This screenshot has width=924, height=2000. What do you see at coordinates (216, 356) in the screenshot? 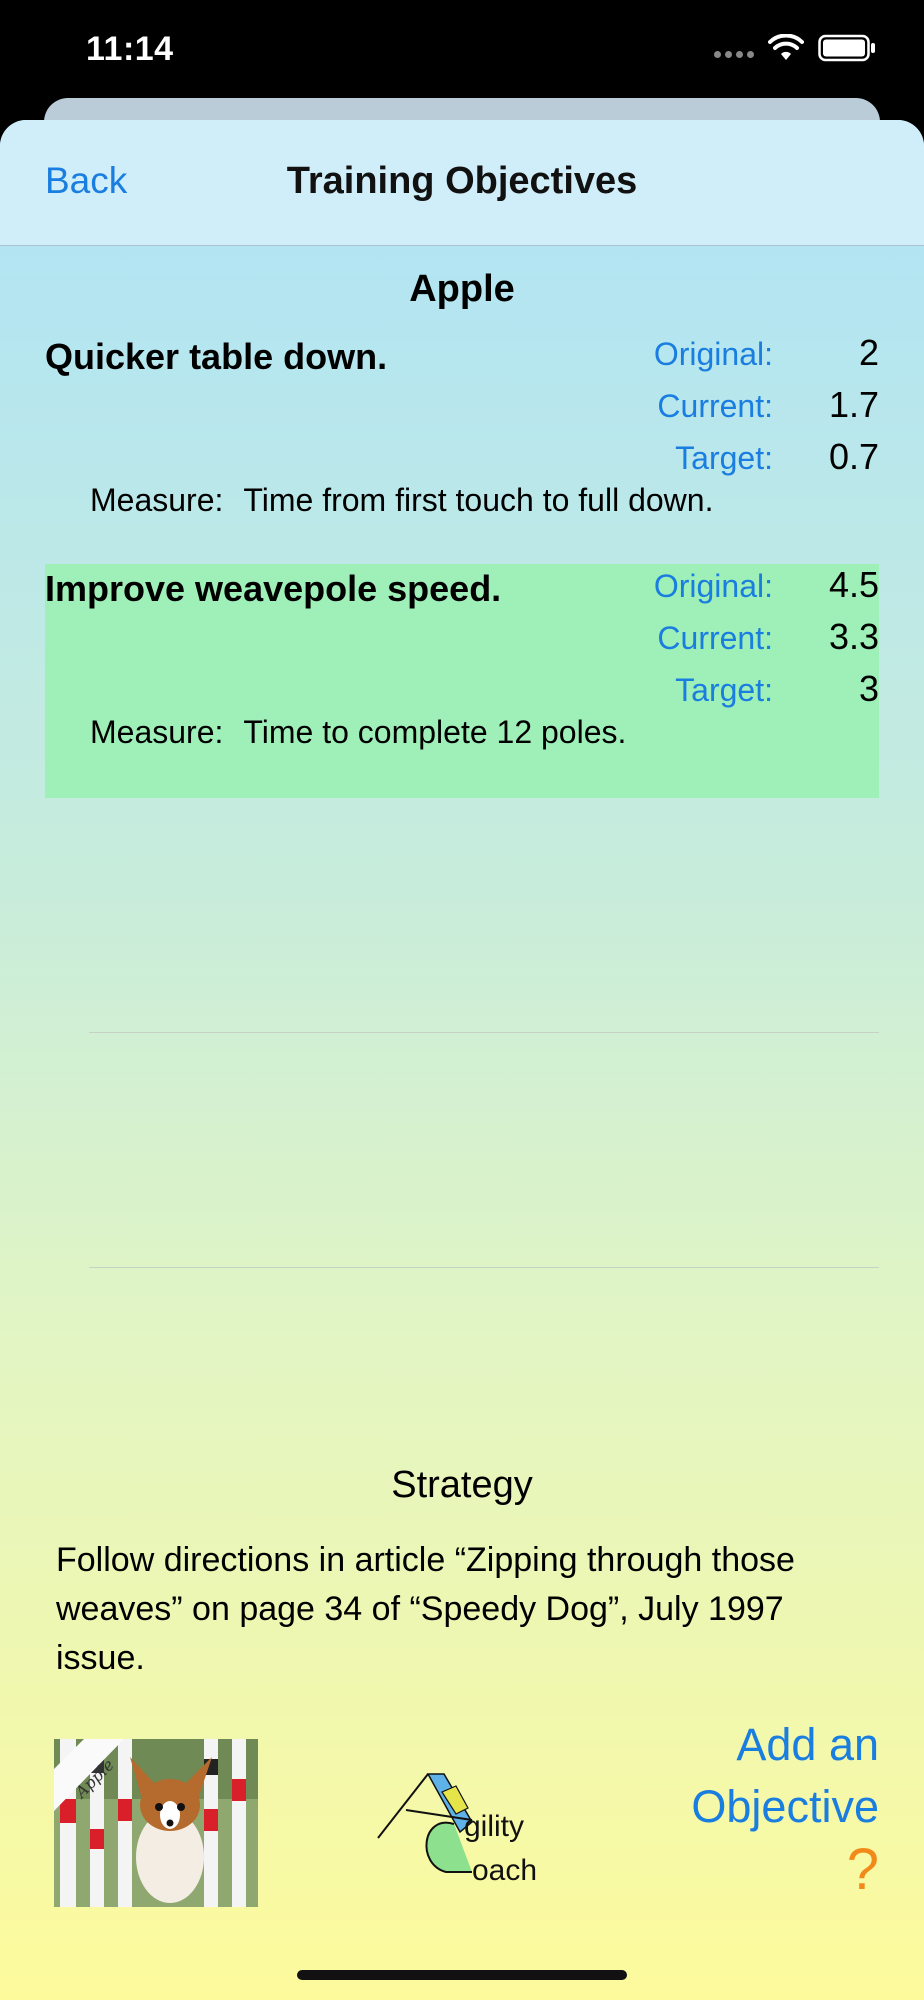
I see `objective-title: Quicker table down.` at bounding box center [216, 356].